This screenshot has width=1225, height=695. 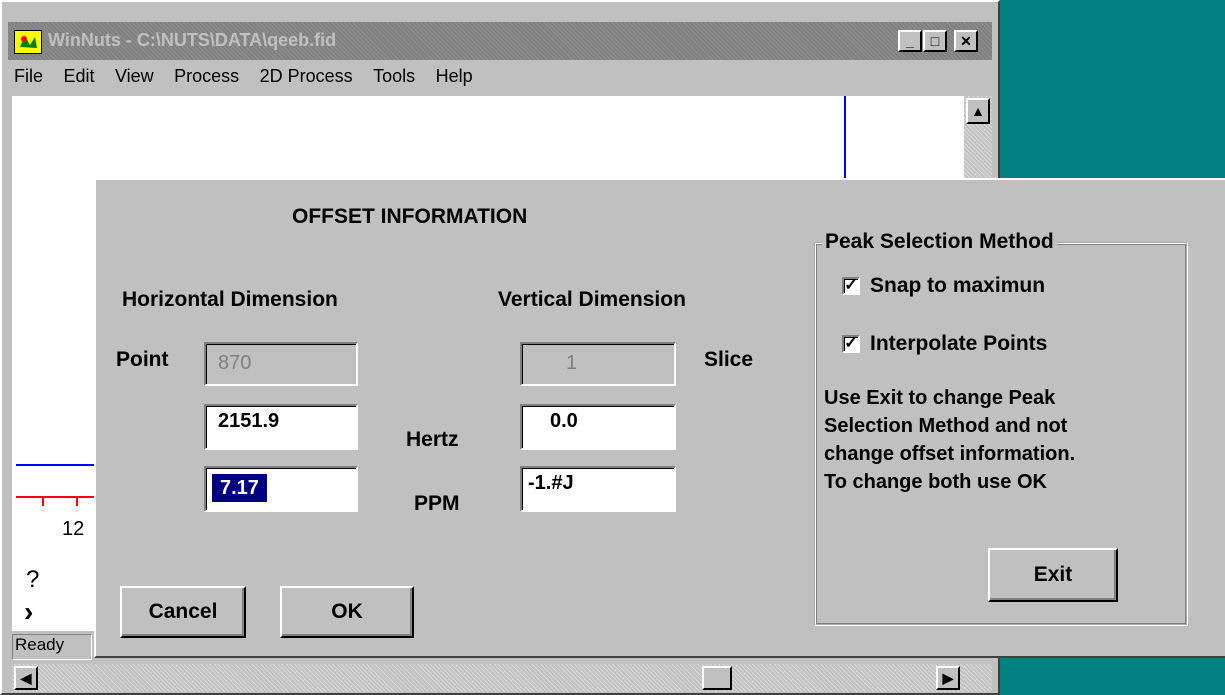 What do you see at coordinates (598, 489) in the screenshot?
I see `vertical-ppm-input: -1.#J` at bounding box center [598, 489].